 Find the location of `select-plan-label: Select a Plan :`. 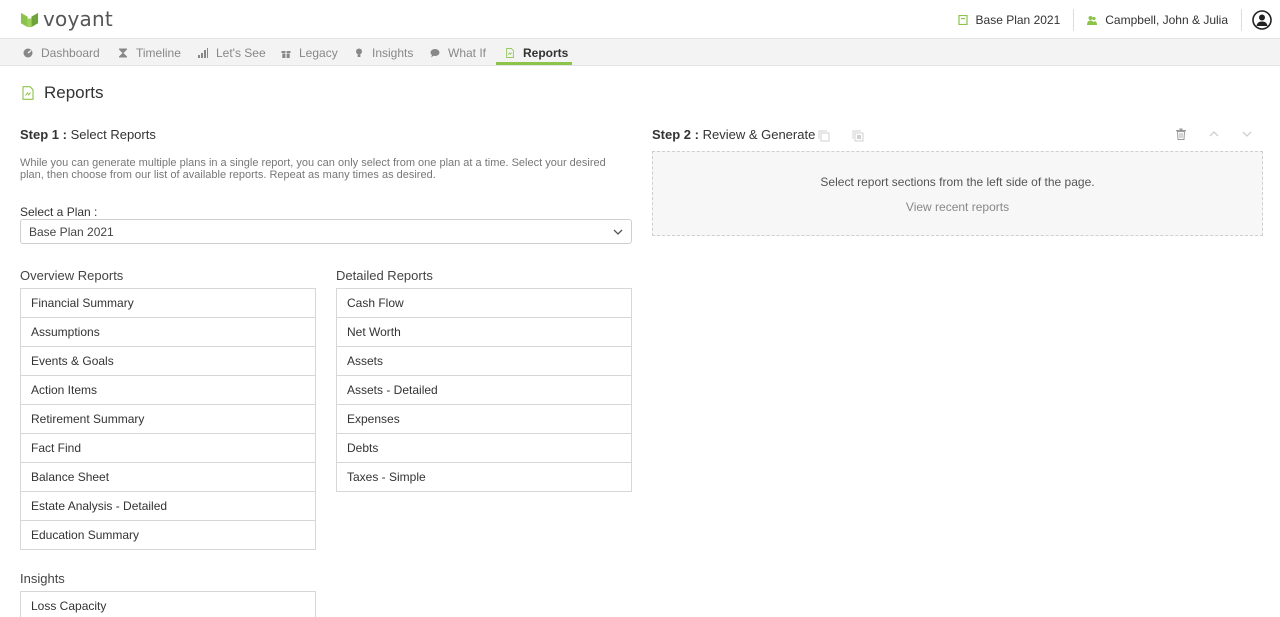

select-plan-label: Select a Plan : is located at coordinates (59, 212).